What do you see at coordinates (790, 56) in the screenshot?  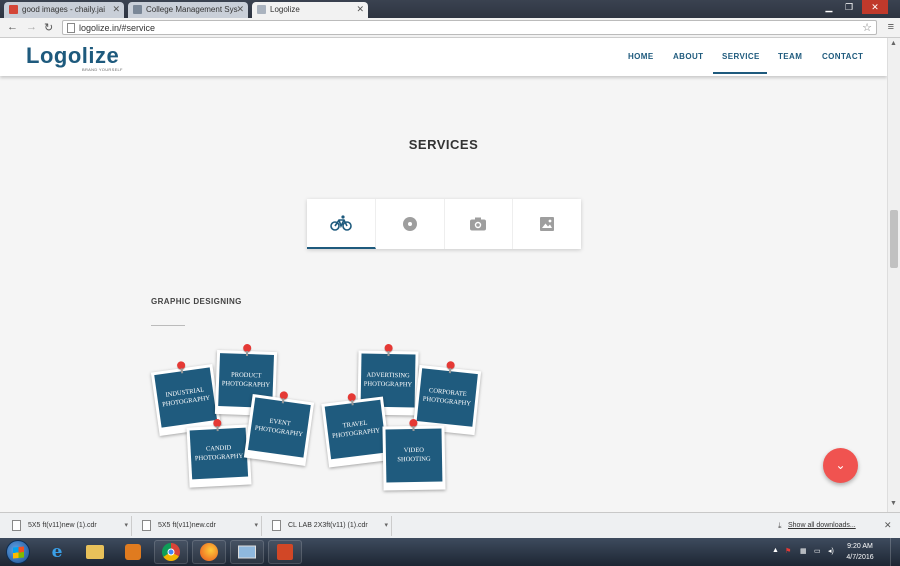 I see `nav-team: TEAM` at bounding box center [790, 56].